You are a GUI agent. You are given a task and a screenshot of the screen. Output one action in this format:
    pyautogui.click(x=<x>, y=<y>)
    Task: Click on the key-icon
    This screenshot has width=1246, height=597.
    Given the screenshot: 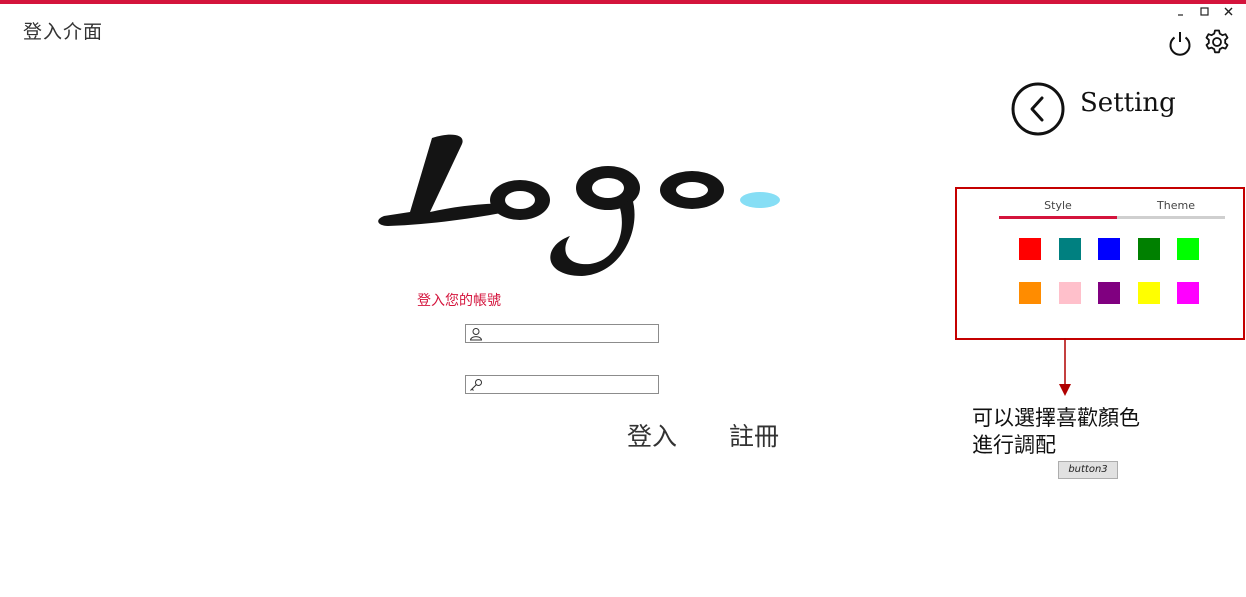 What is the action you would take?
    pyautogui.click(x=476, y=384)
    